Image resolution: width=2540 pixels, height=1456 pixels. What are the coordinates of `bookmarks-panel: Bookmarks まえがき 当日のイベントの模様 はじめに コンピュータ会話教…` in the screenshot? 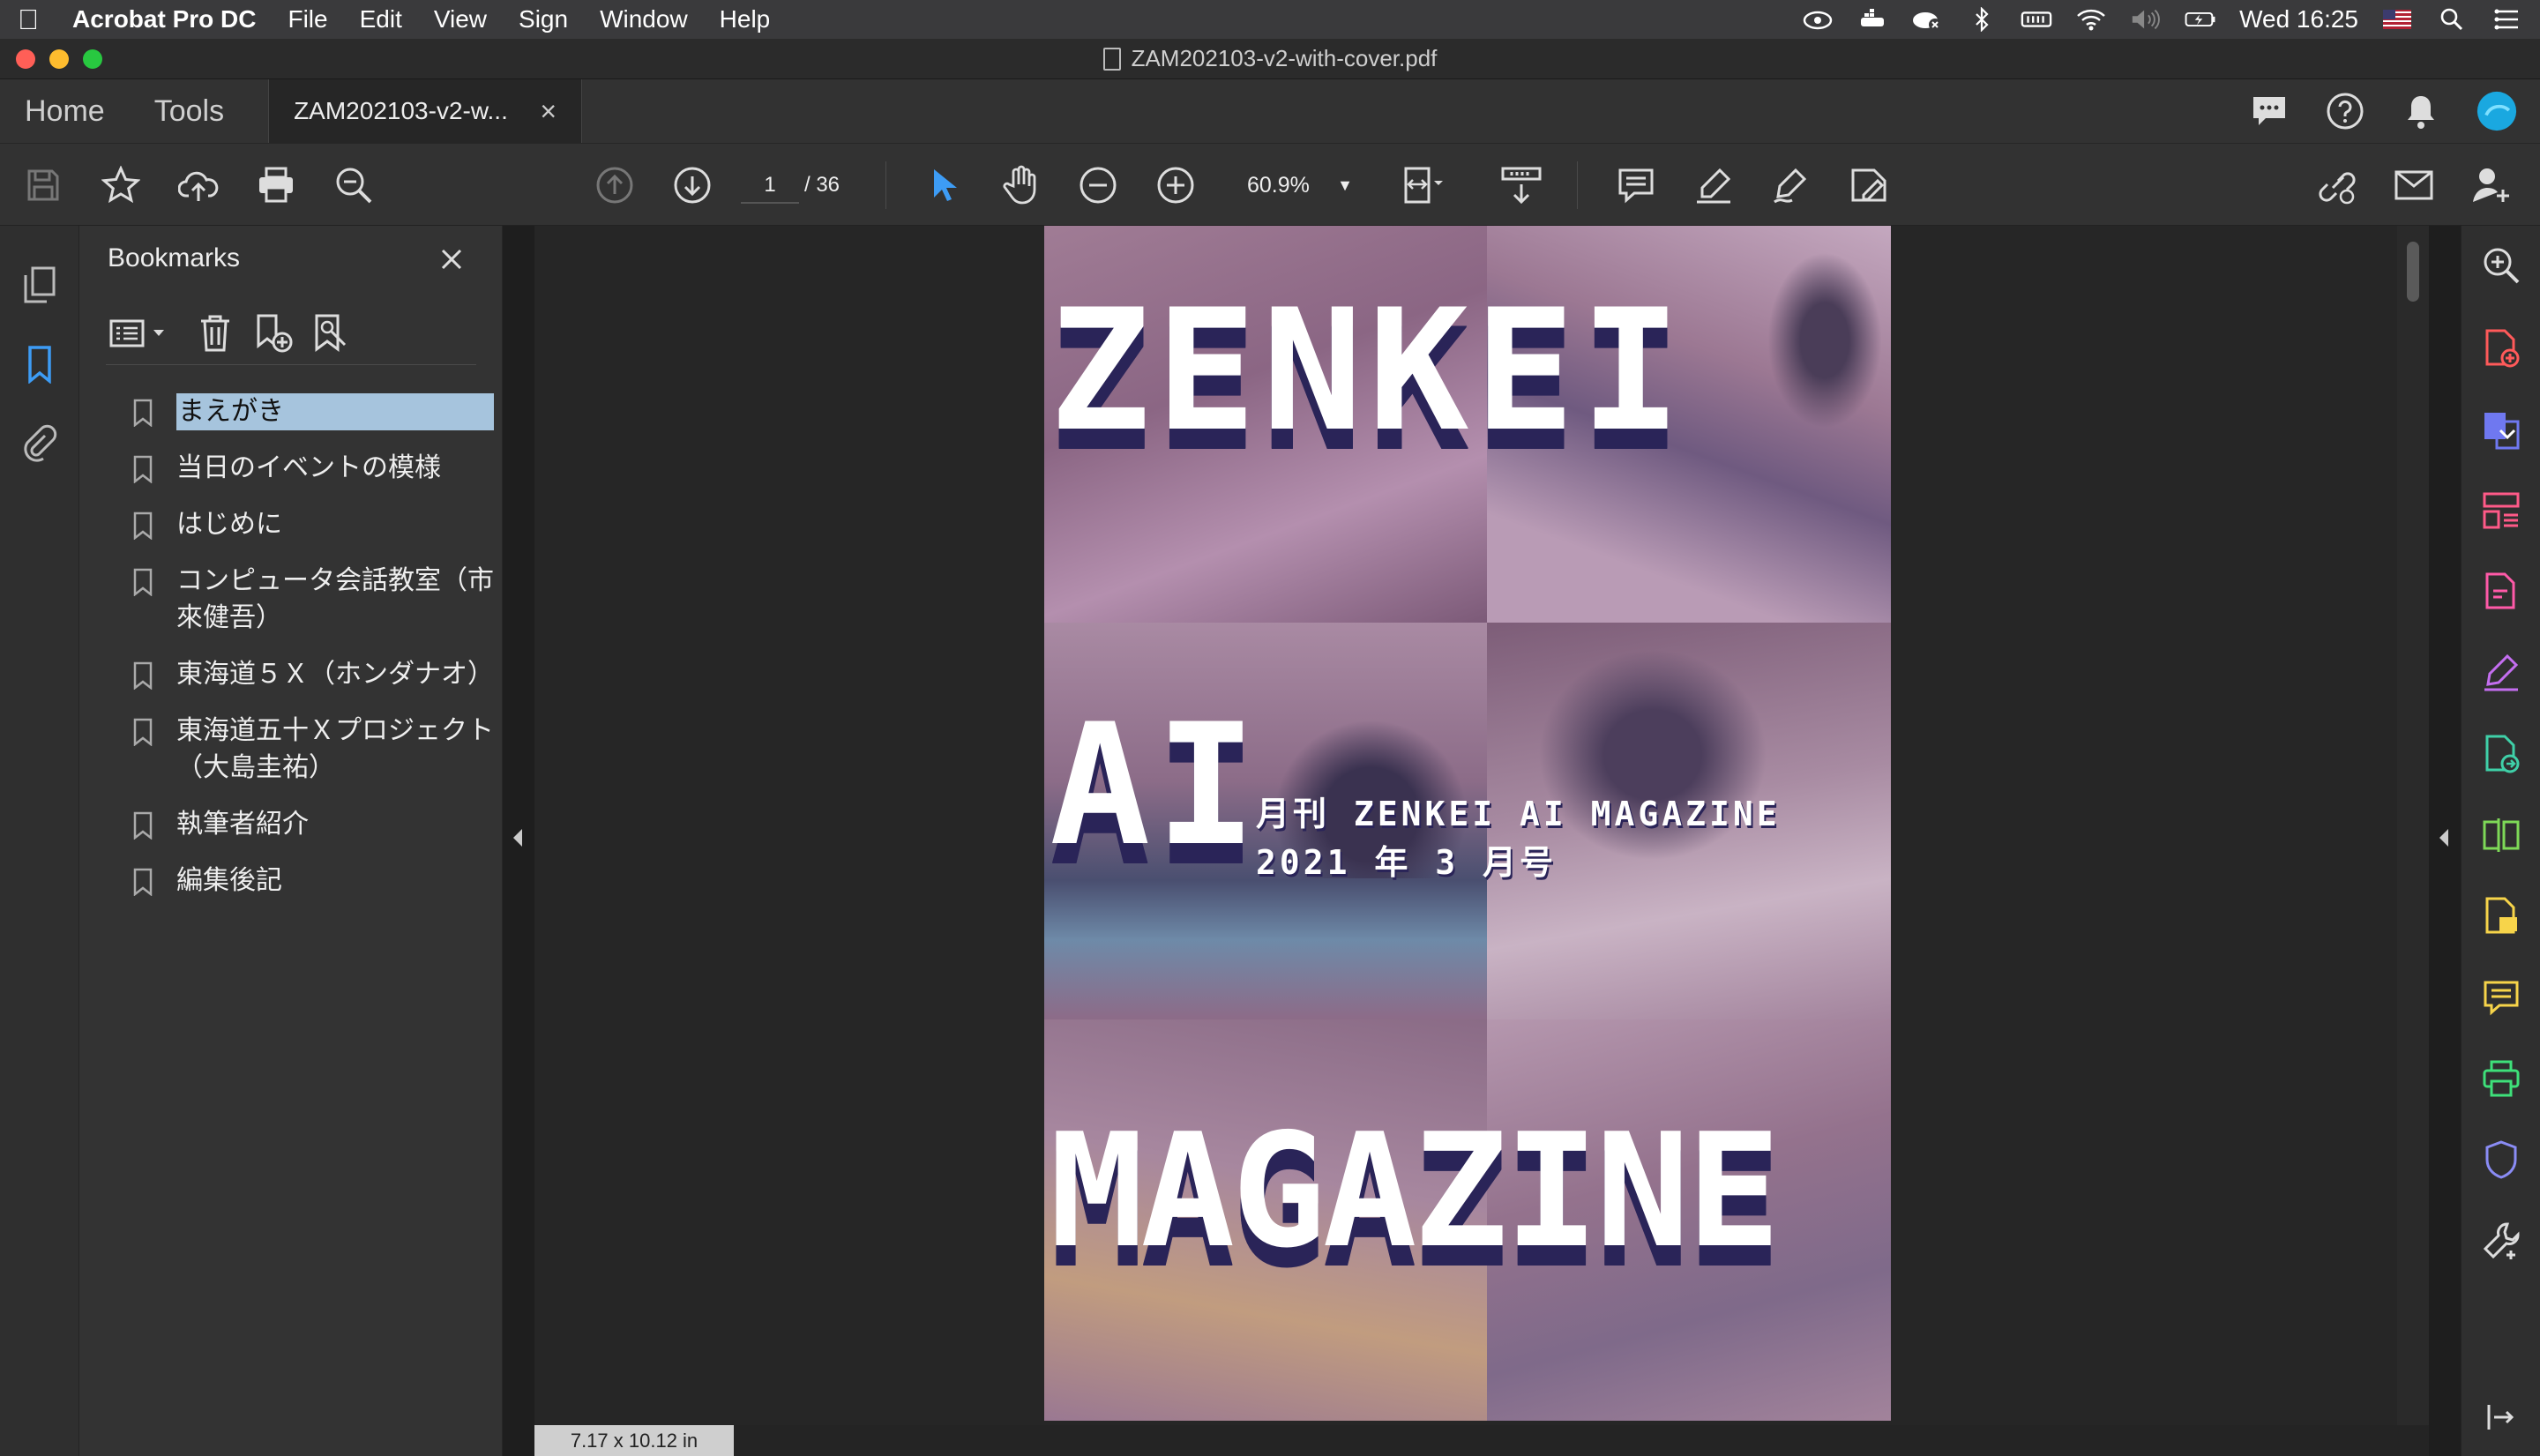 It's located at (291, 841).